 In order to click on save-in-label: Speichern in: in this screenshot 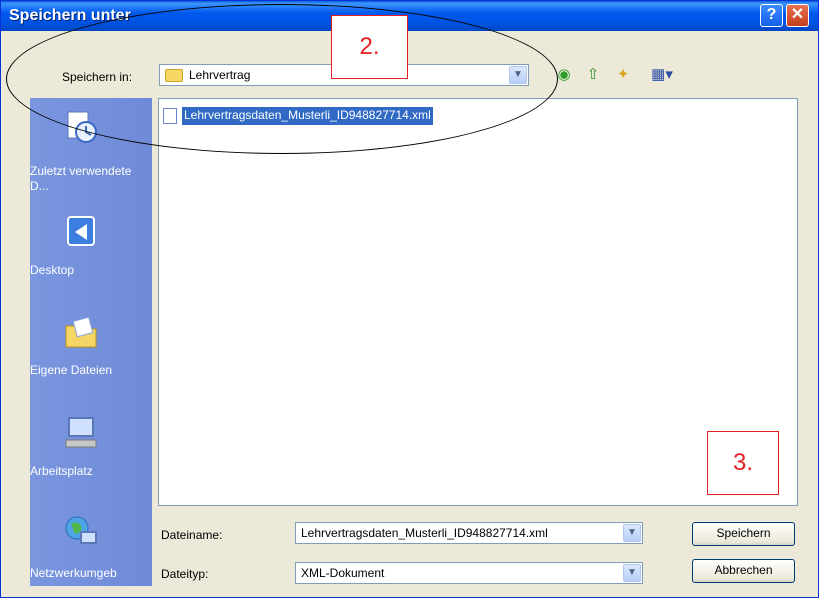, I will do `click(97, 77)`.